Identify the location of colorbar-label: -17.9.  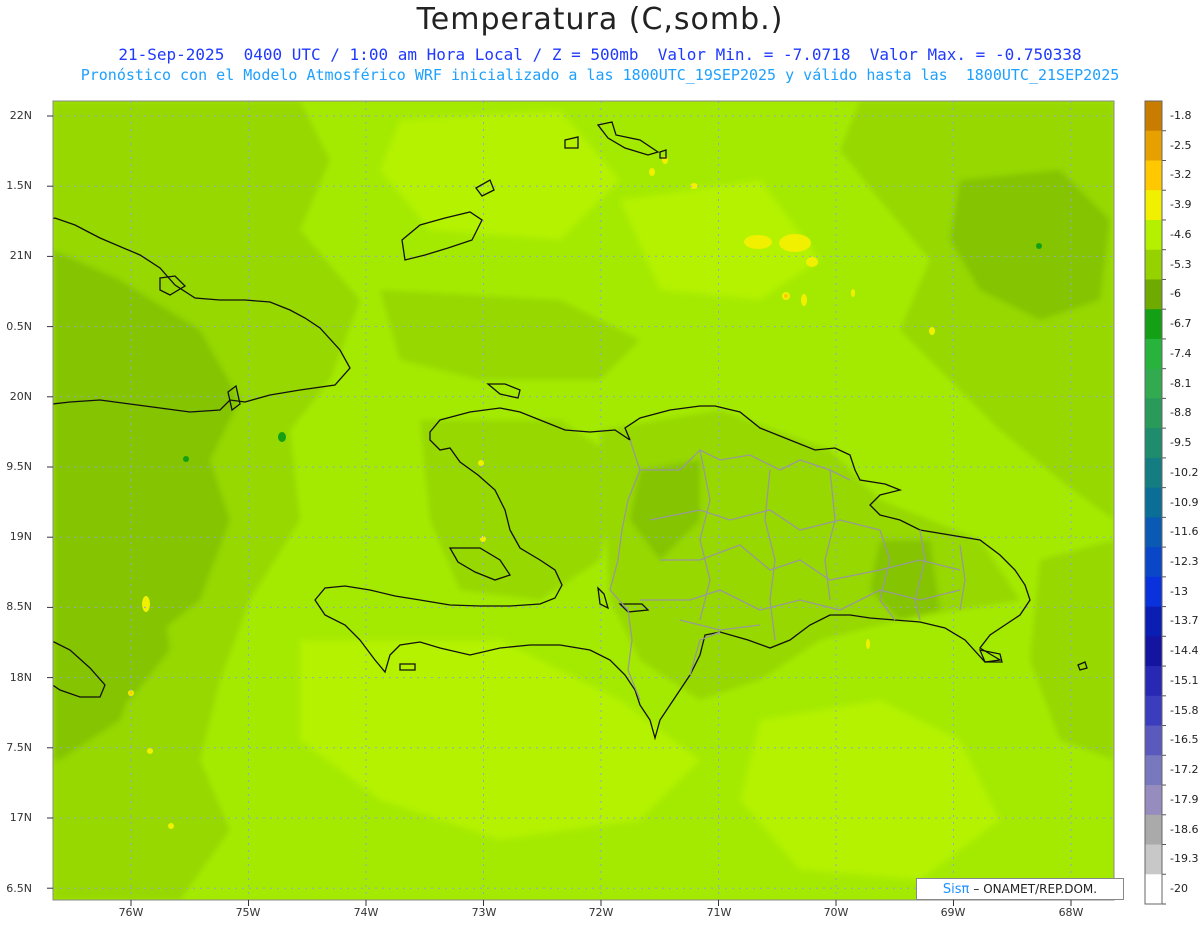
(1184, 799).